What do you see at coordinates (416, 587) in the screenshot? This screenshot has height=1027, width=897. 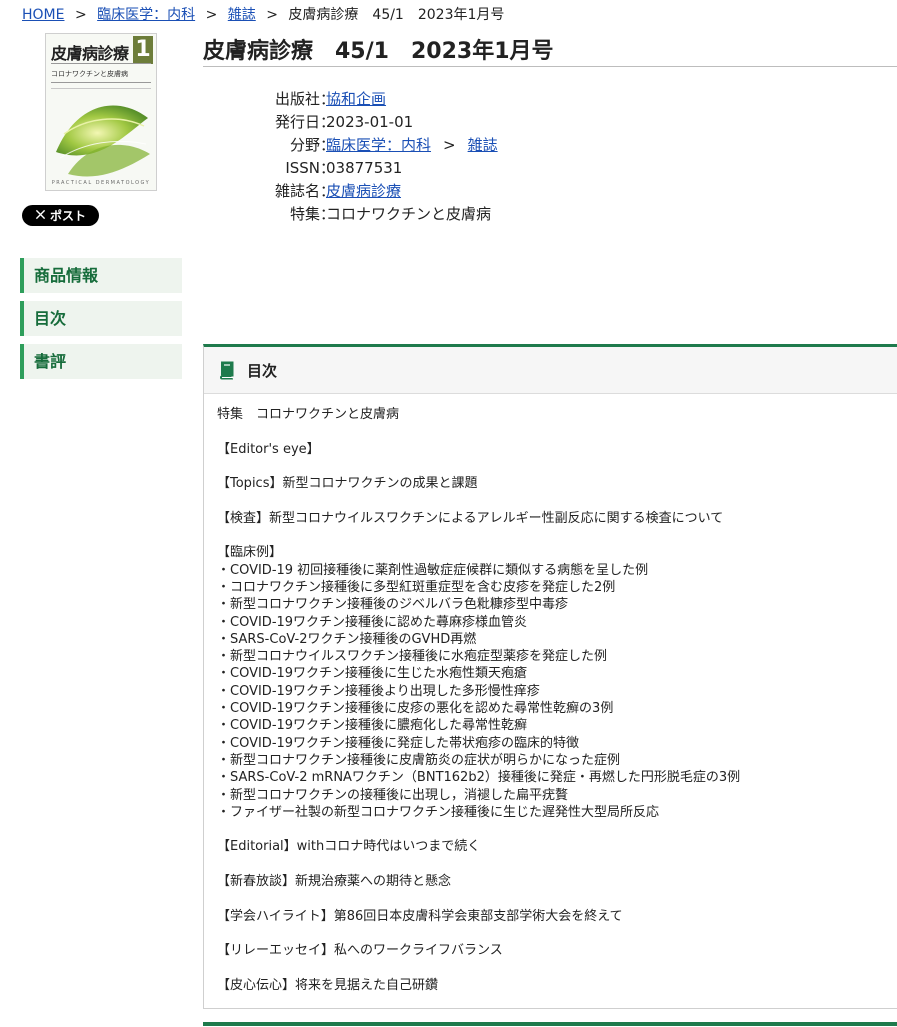 I see `toc-entry: ・コロナワクチン接種後に多型紅斑重症型を含む皮疹を発症した2例` at bounding box center [416, 587].